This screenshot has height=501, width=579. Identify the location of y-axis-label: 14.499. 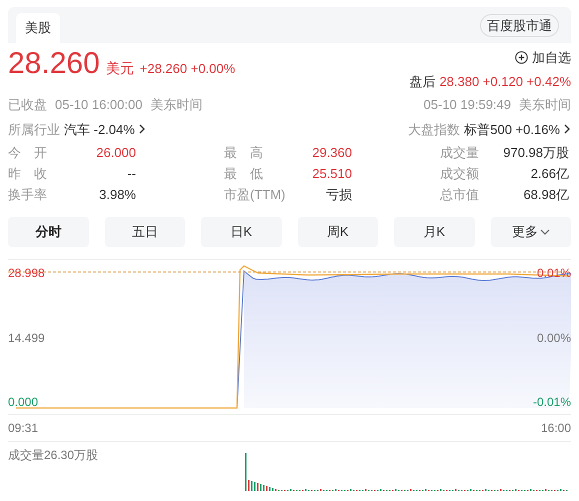
(26, 338).